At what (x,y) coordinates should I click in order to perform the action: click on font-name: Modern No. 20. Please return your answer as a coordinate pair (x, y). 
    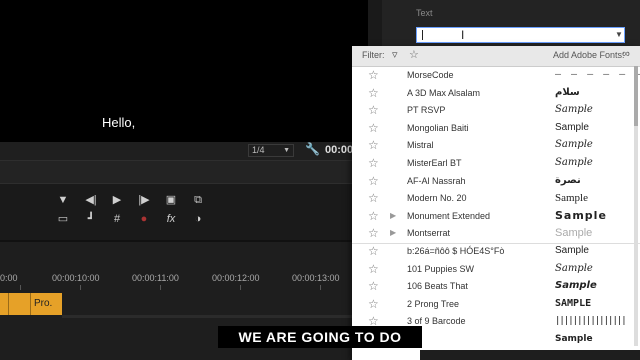
    Looking at the image, I should click on (437, 198).